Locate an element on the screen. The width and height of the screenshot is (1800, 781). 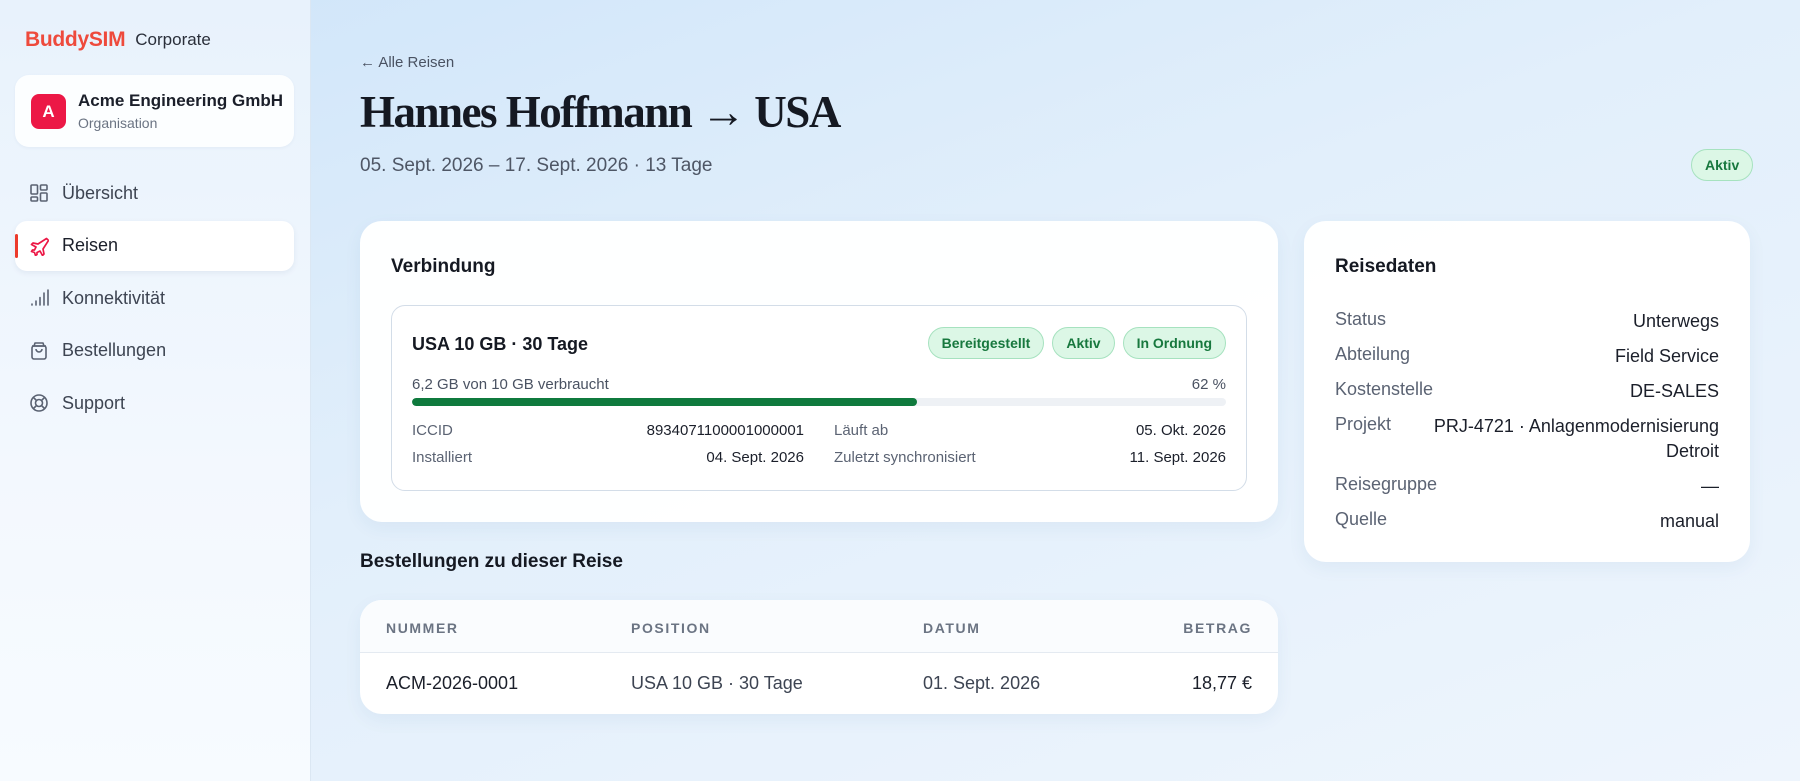
department-row: Abteilung Field Service is located at coordinates (1527, 355).